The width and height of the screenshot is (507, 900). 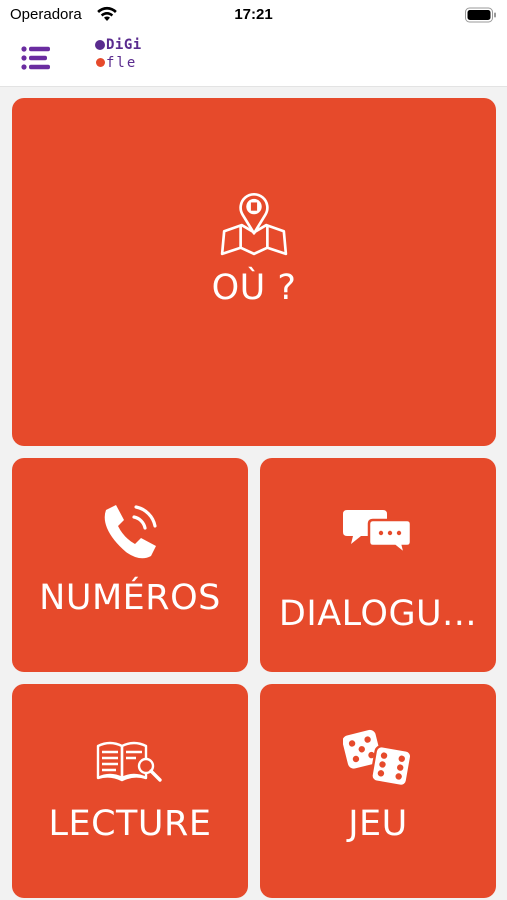 I want to click on tile-numeros: NUMÉROS, so click(x=130, y=565).